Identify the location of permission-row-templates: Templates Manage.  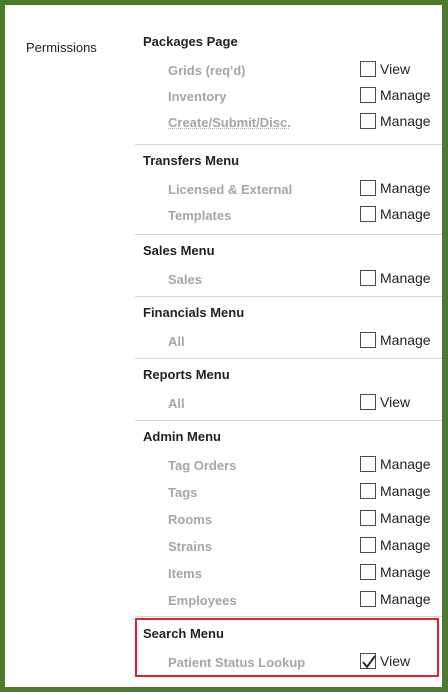
(288, 218).